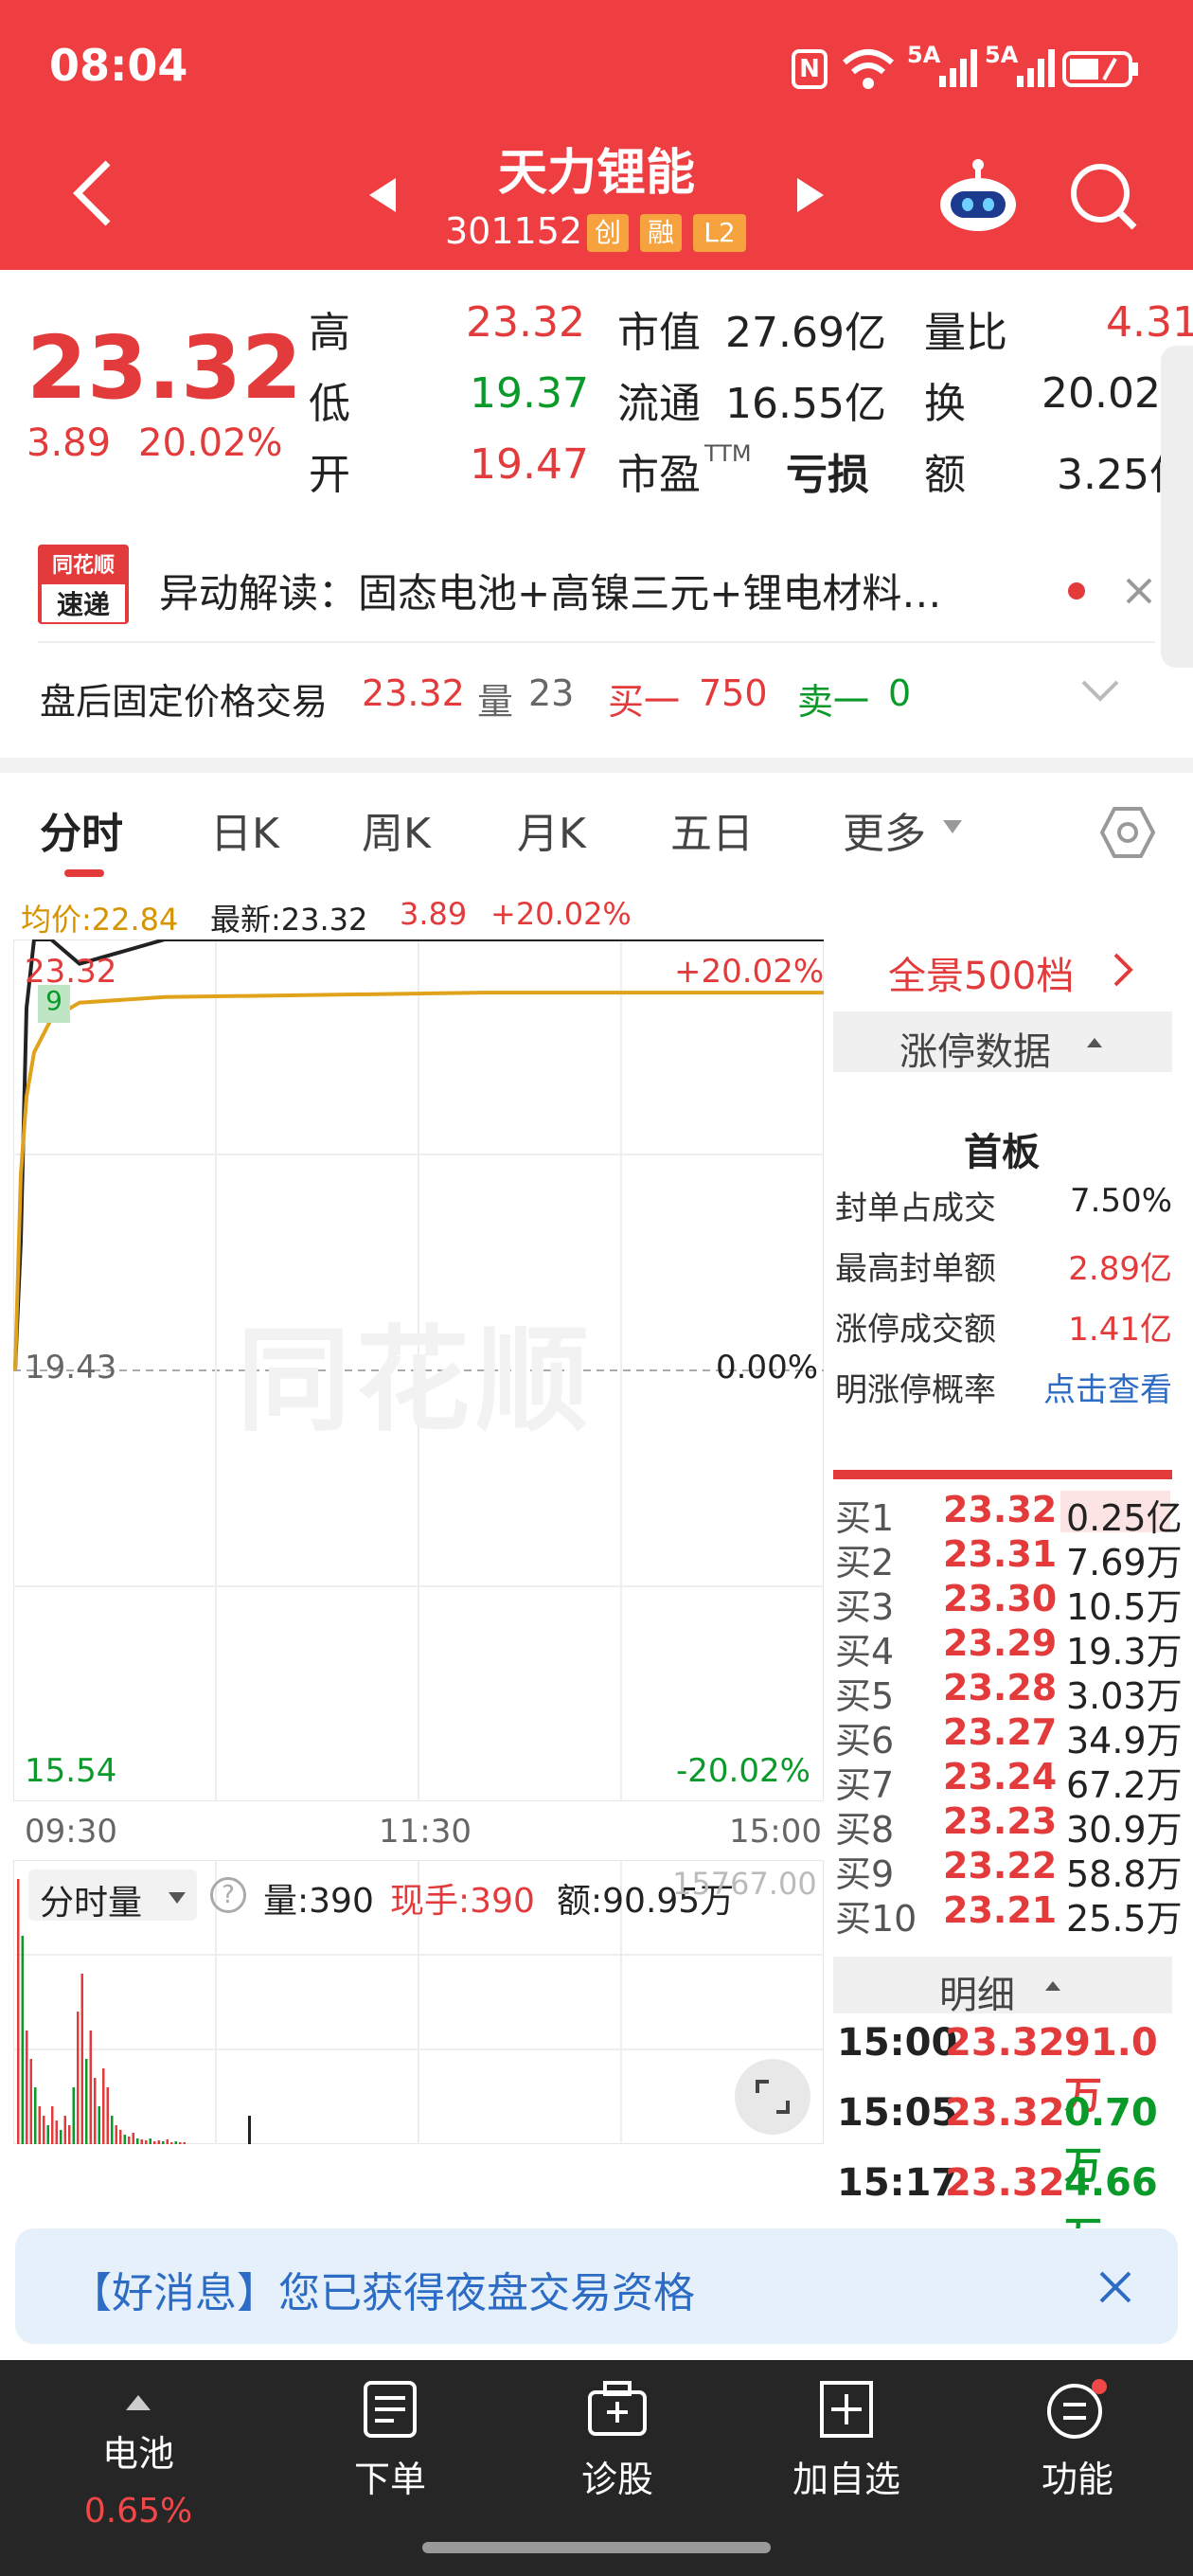  Describe the element at coordinates (1127, 832) in the screenshot. I see `settings-hex-icon` at that location.